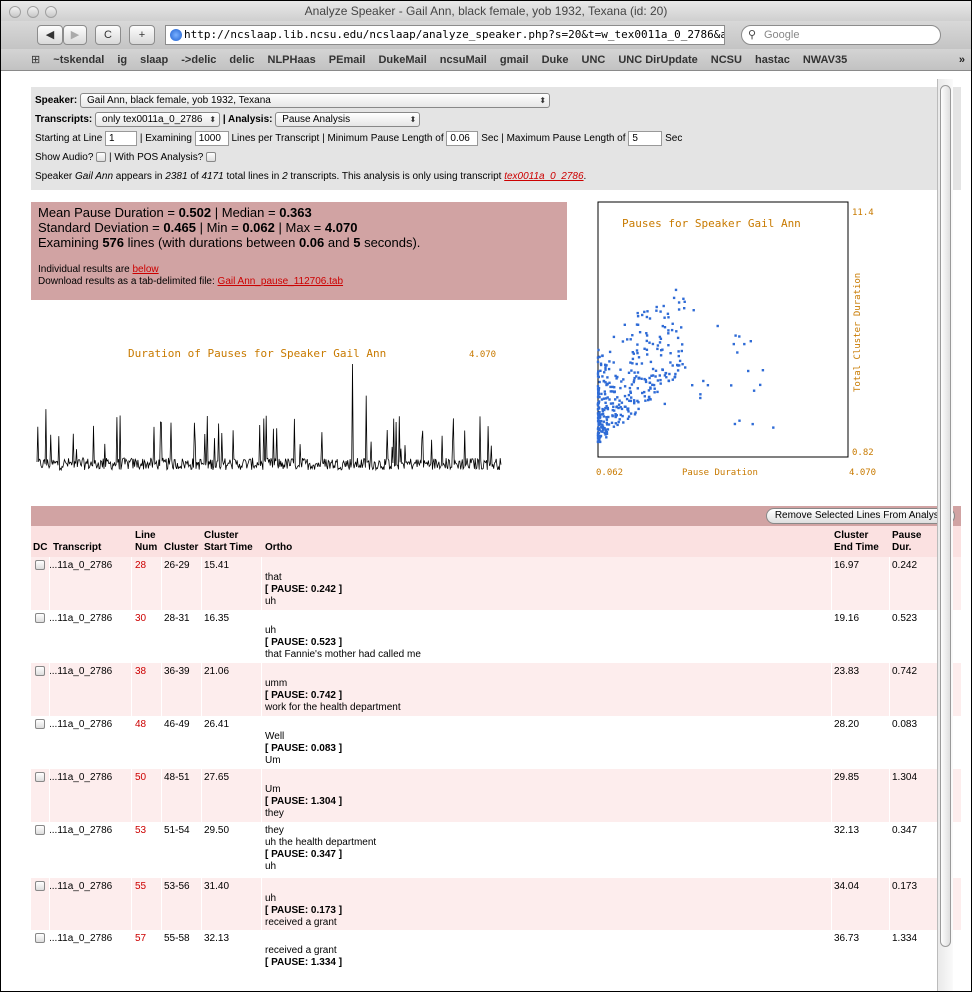 This screenshot has width=972, height=992. Describe the element at coordinates (122, 60) in the screenshot. I see `bookmark-item: ig` at that location.